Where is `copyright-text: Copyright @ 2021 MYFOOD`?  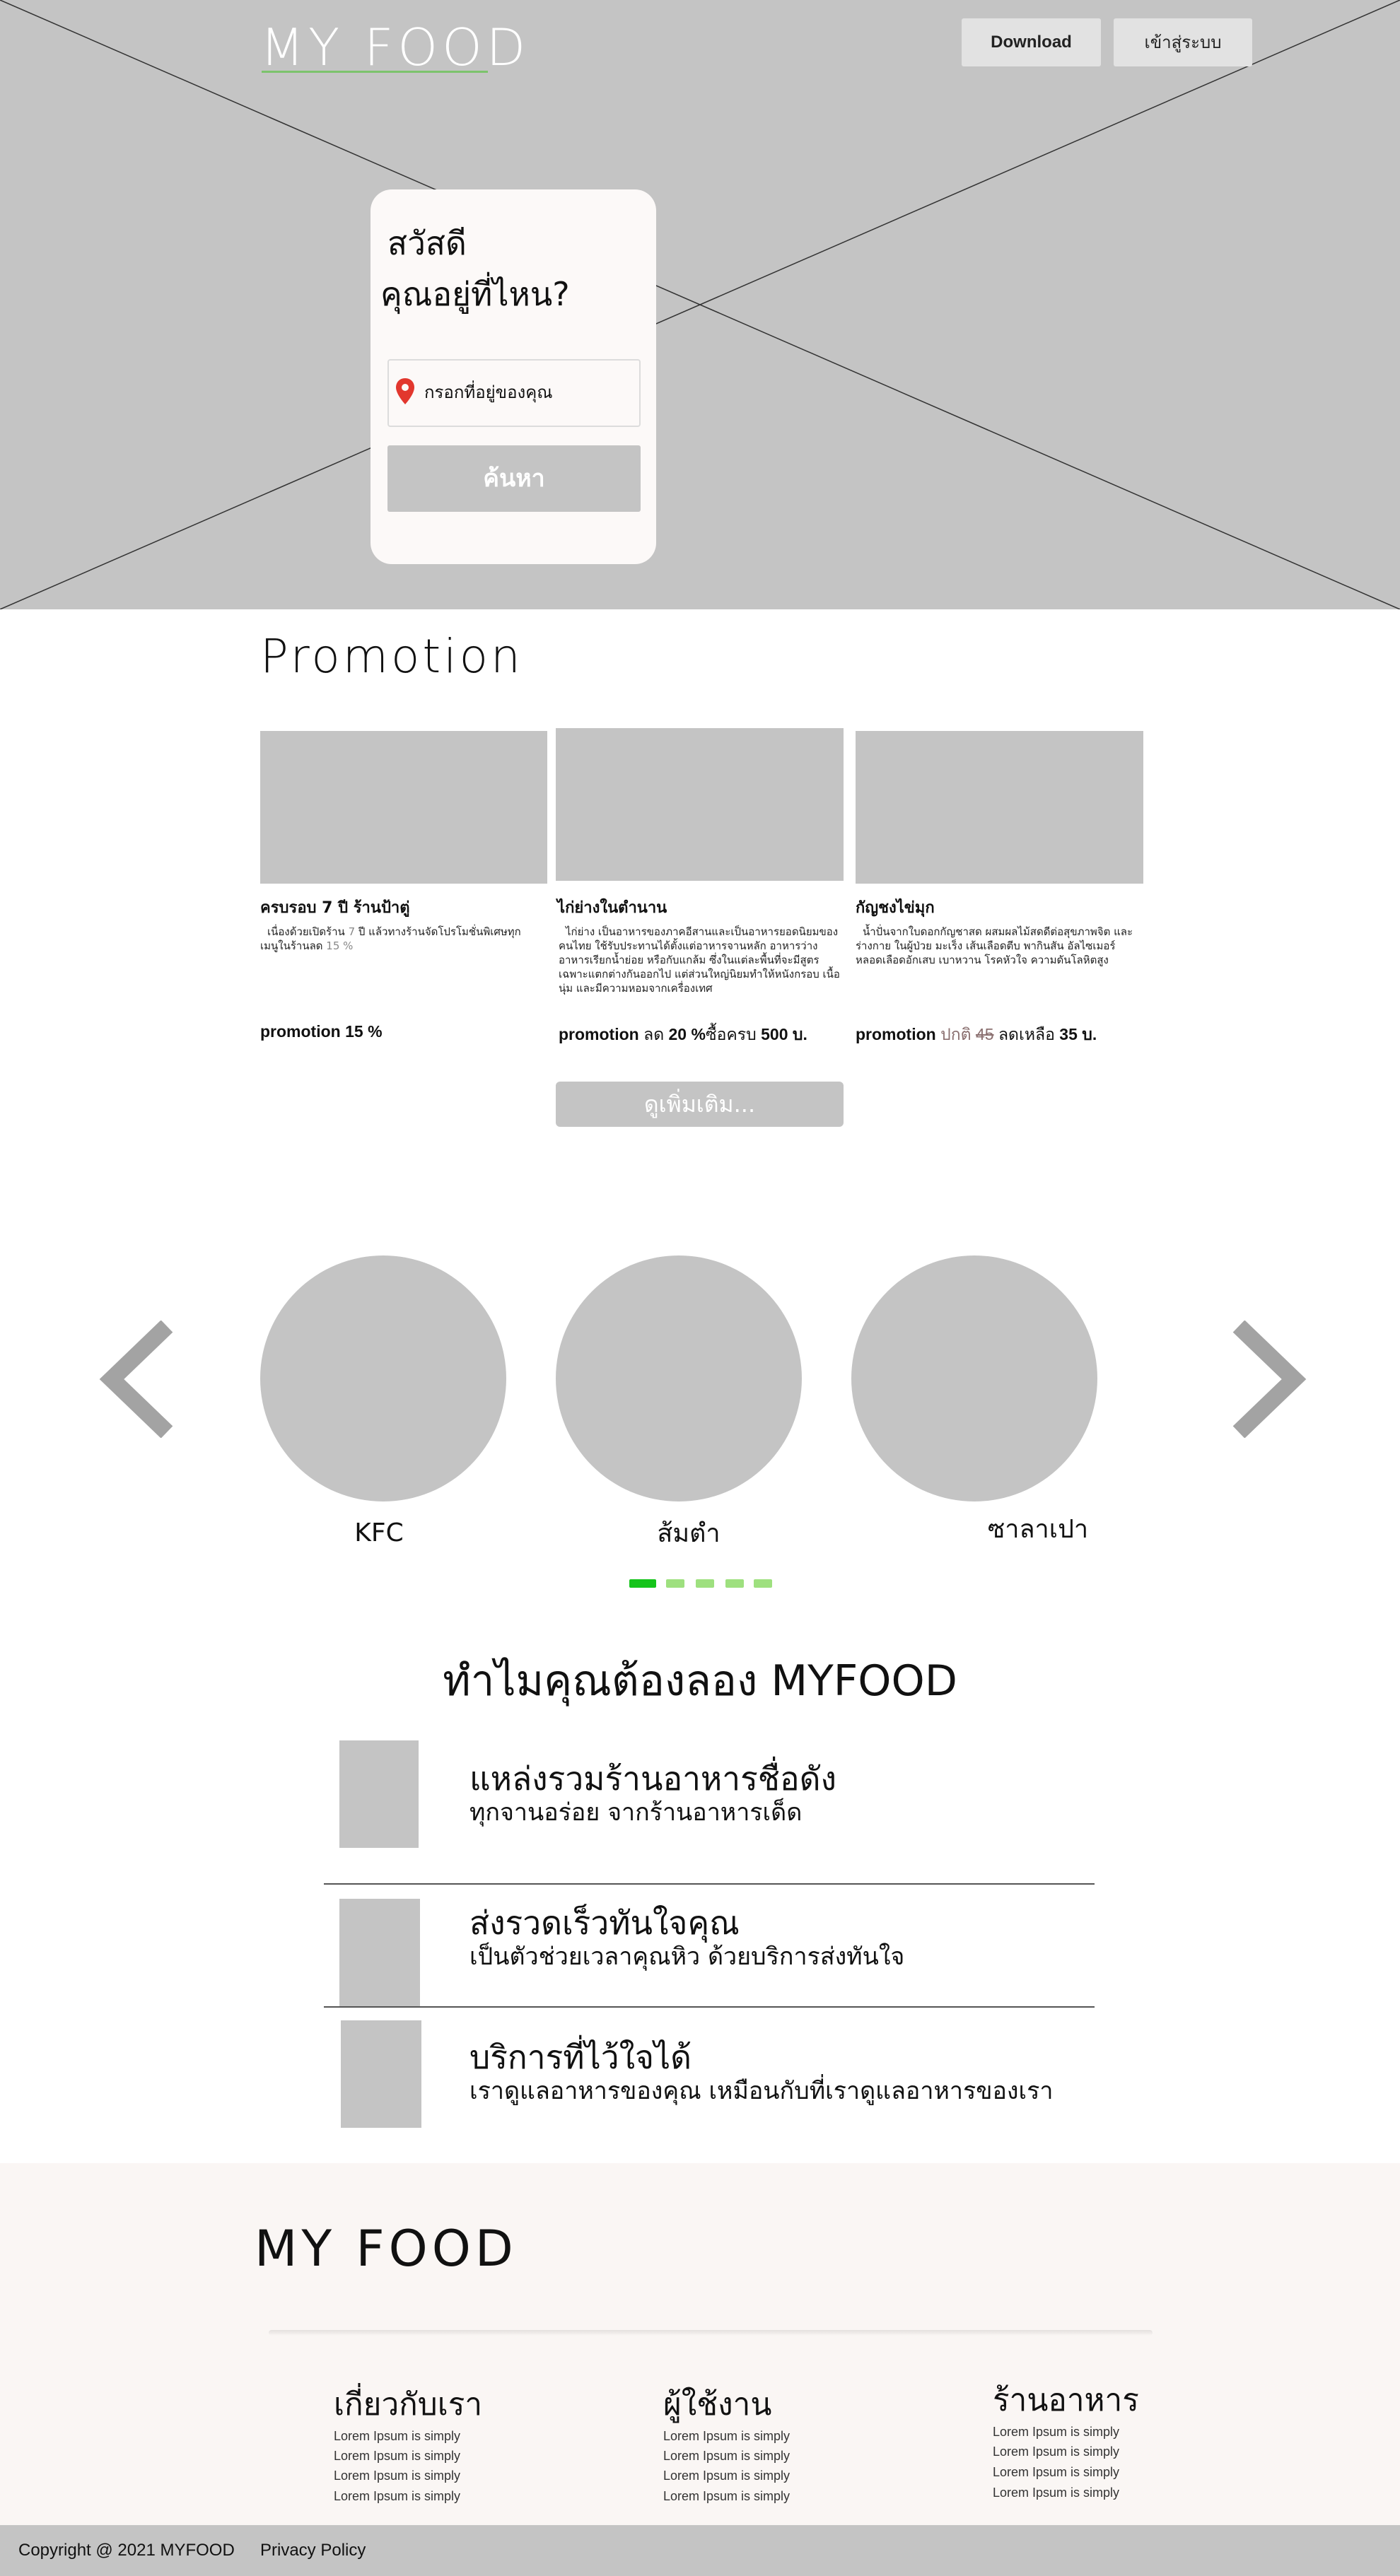
copyright-text: Copyright @ 2021 MYFOOD is located at coordinates (127, 2551).